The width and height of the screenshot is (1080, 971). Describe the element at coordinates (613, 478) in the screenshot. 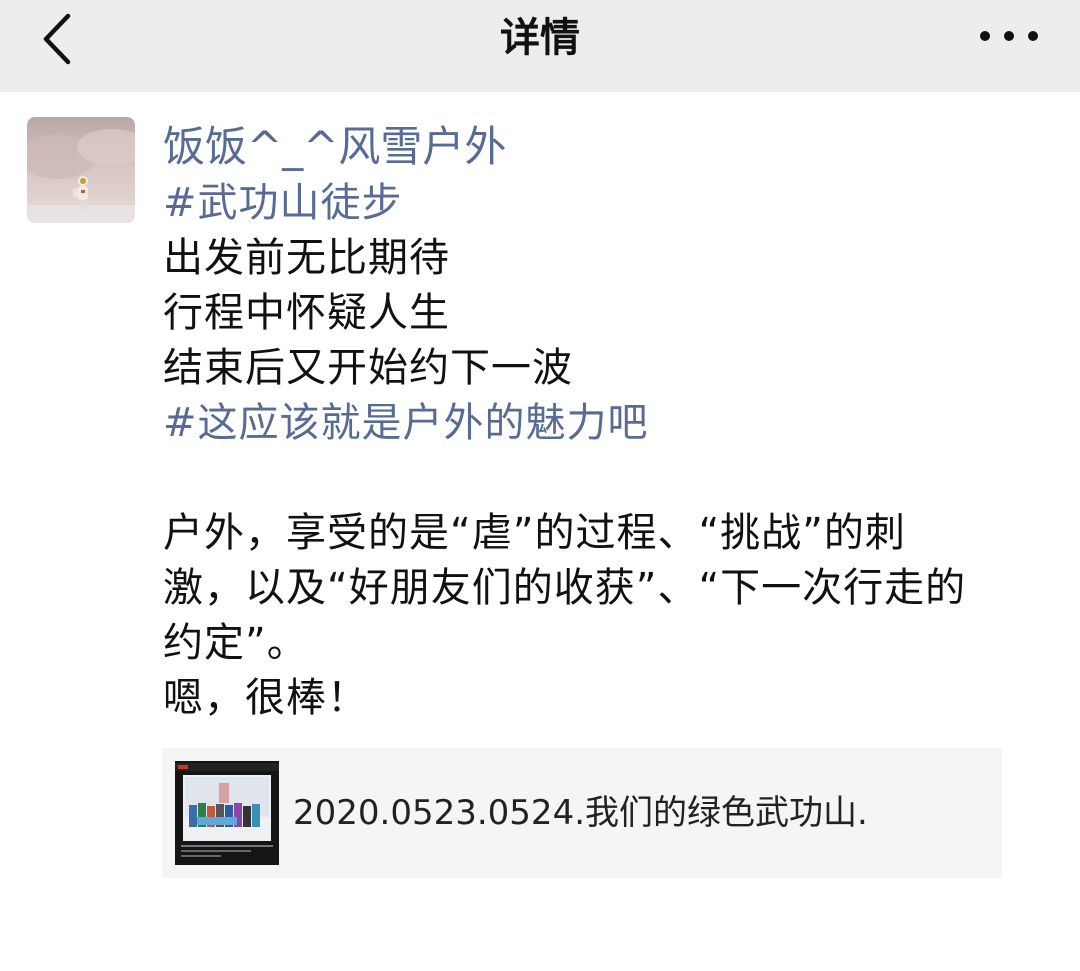

I see `post-text-line` at that location.